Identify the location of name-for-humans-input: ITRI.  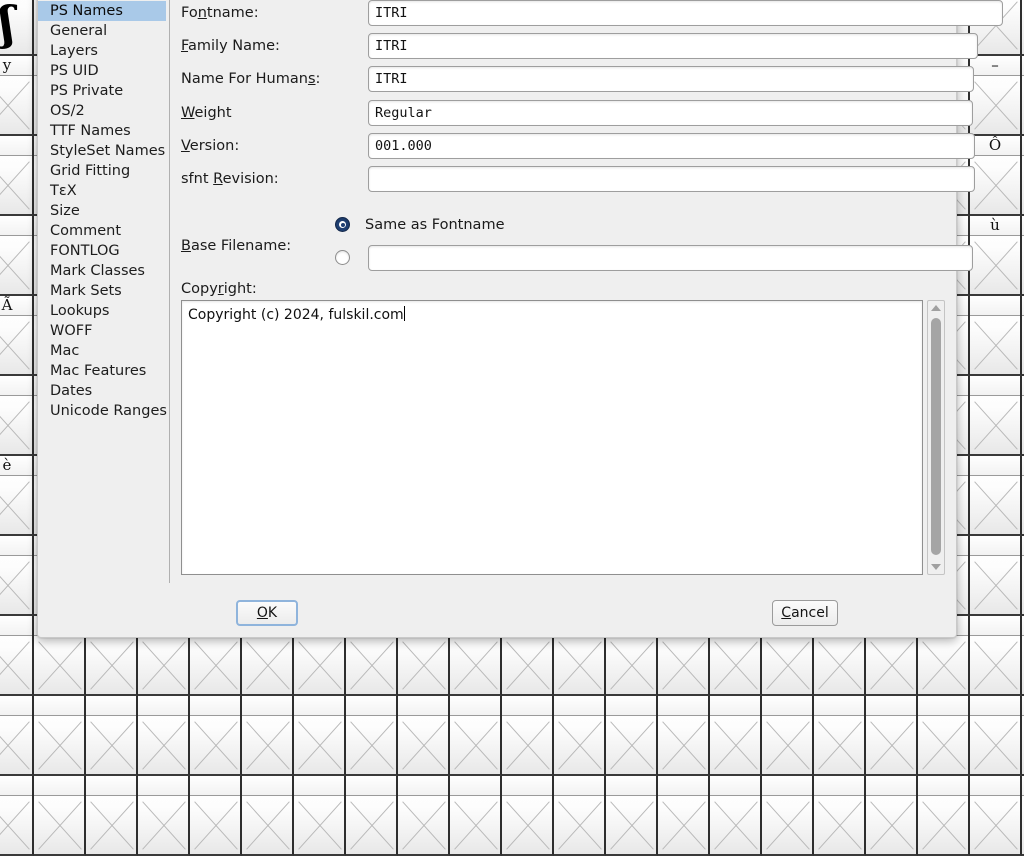
(671, 79).